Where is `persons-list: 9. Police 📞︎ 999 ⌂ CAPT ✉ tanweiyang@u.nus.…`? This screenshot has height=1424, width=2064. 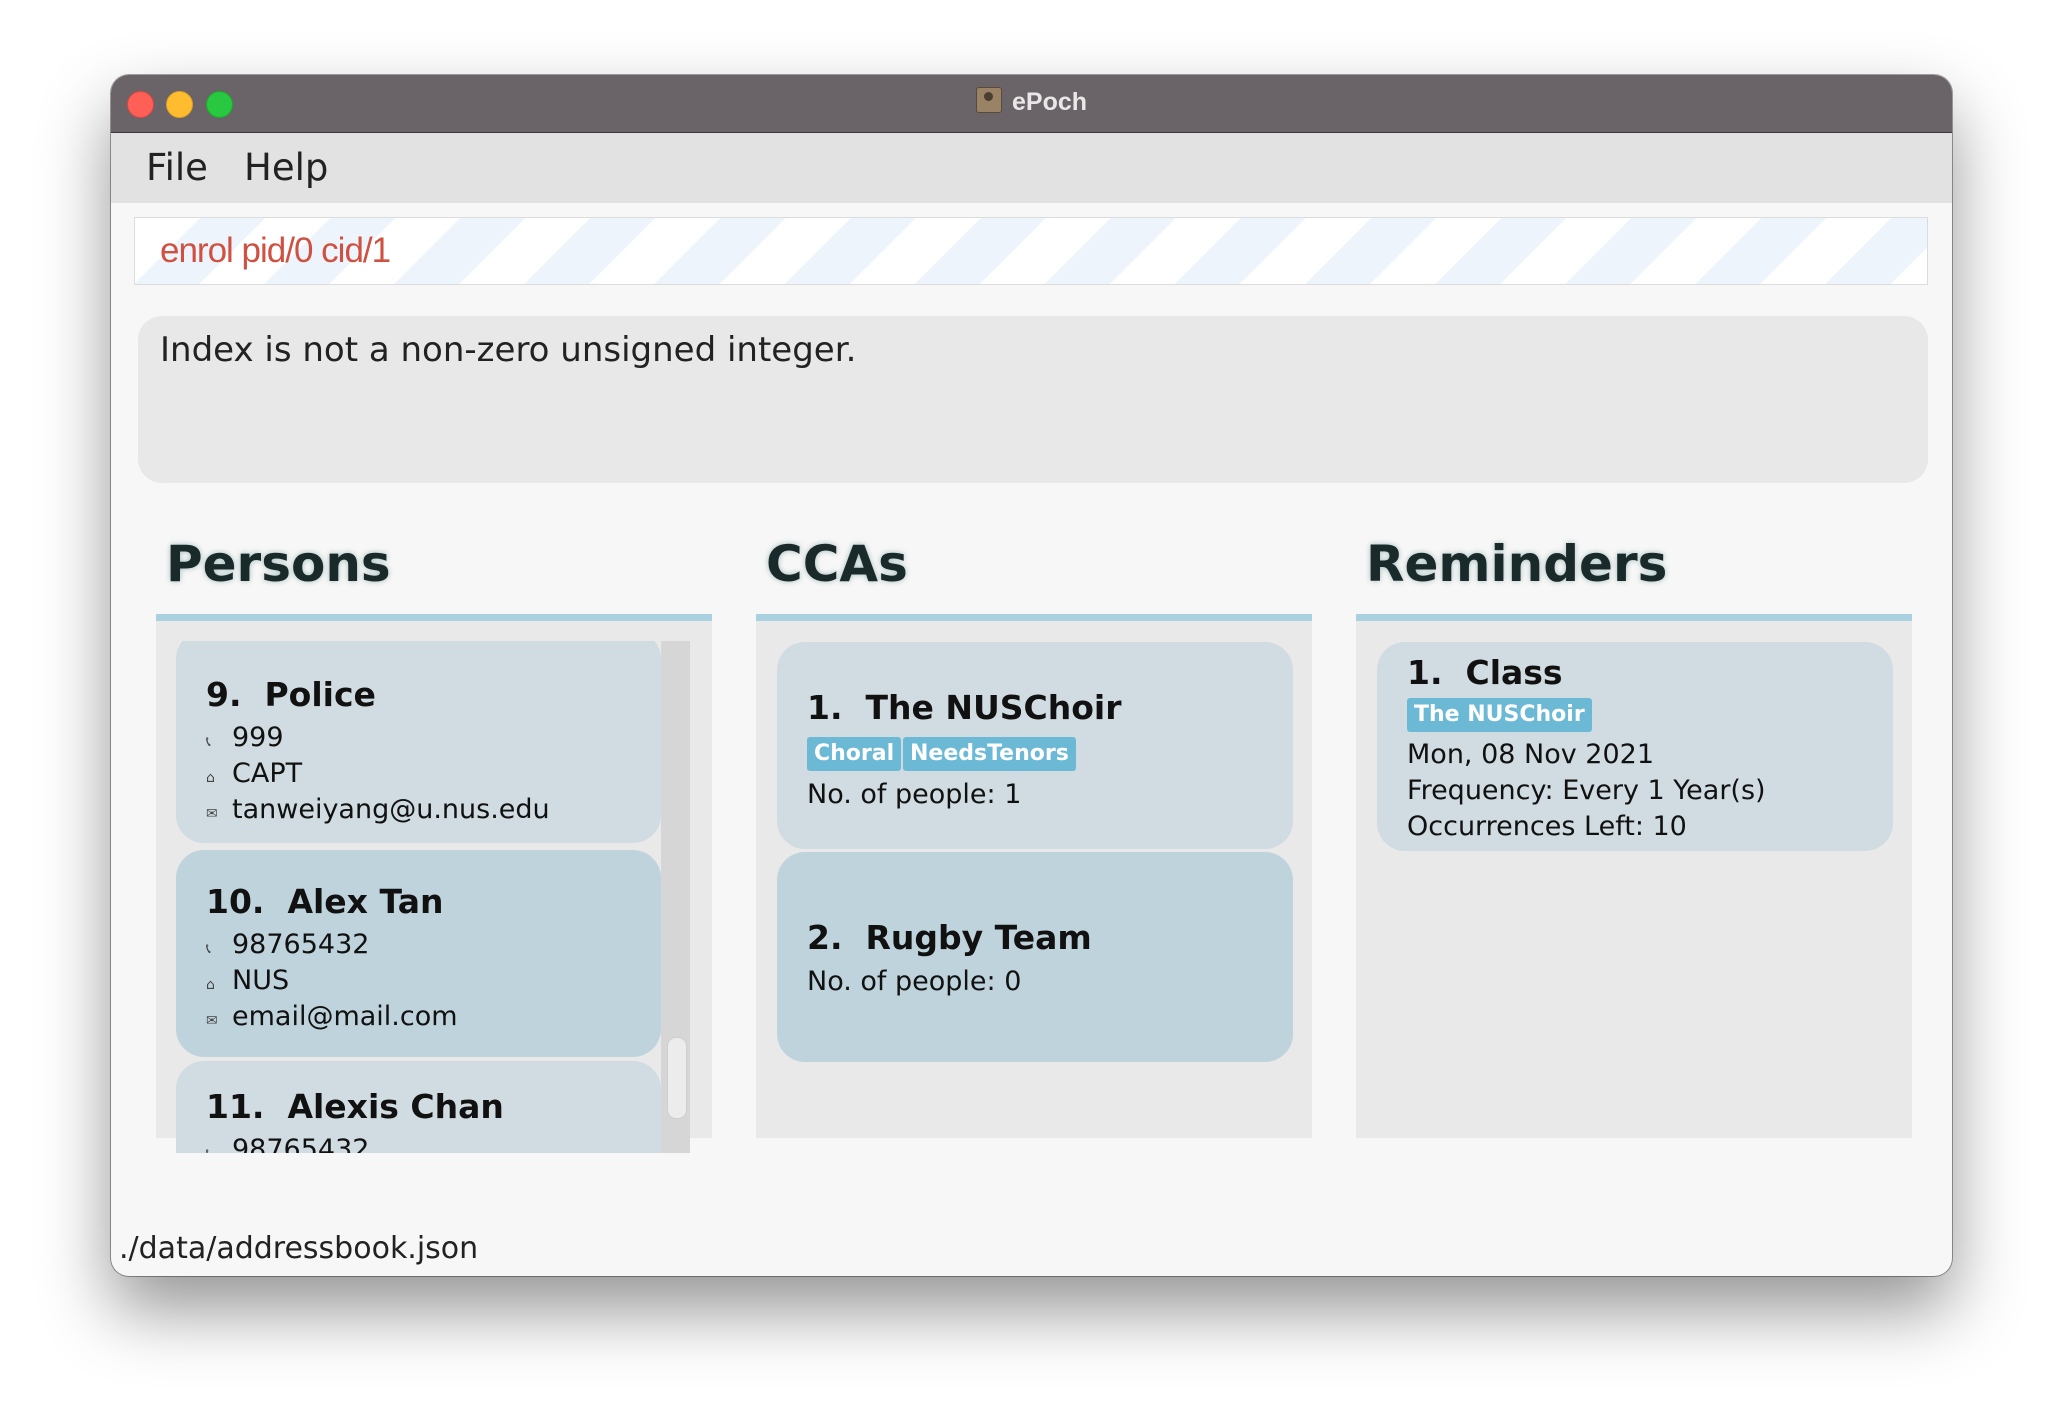
persons-list: 9. Police 📞︎ 999 ⌂ CAPT ✉ tanweiyang@u.nus.… is located at coordinates (418, 897).